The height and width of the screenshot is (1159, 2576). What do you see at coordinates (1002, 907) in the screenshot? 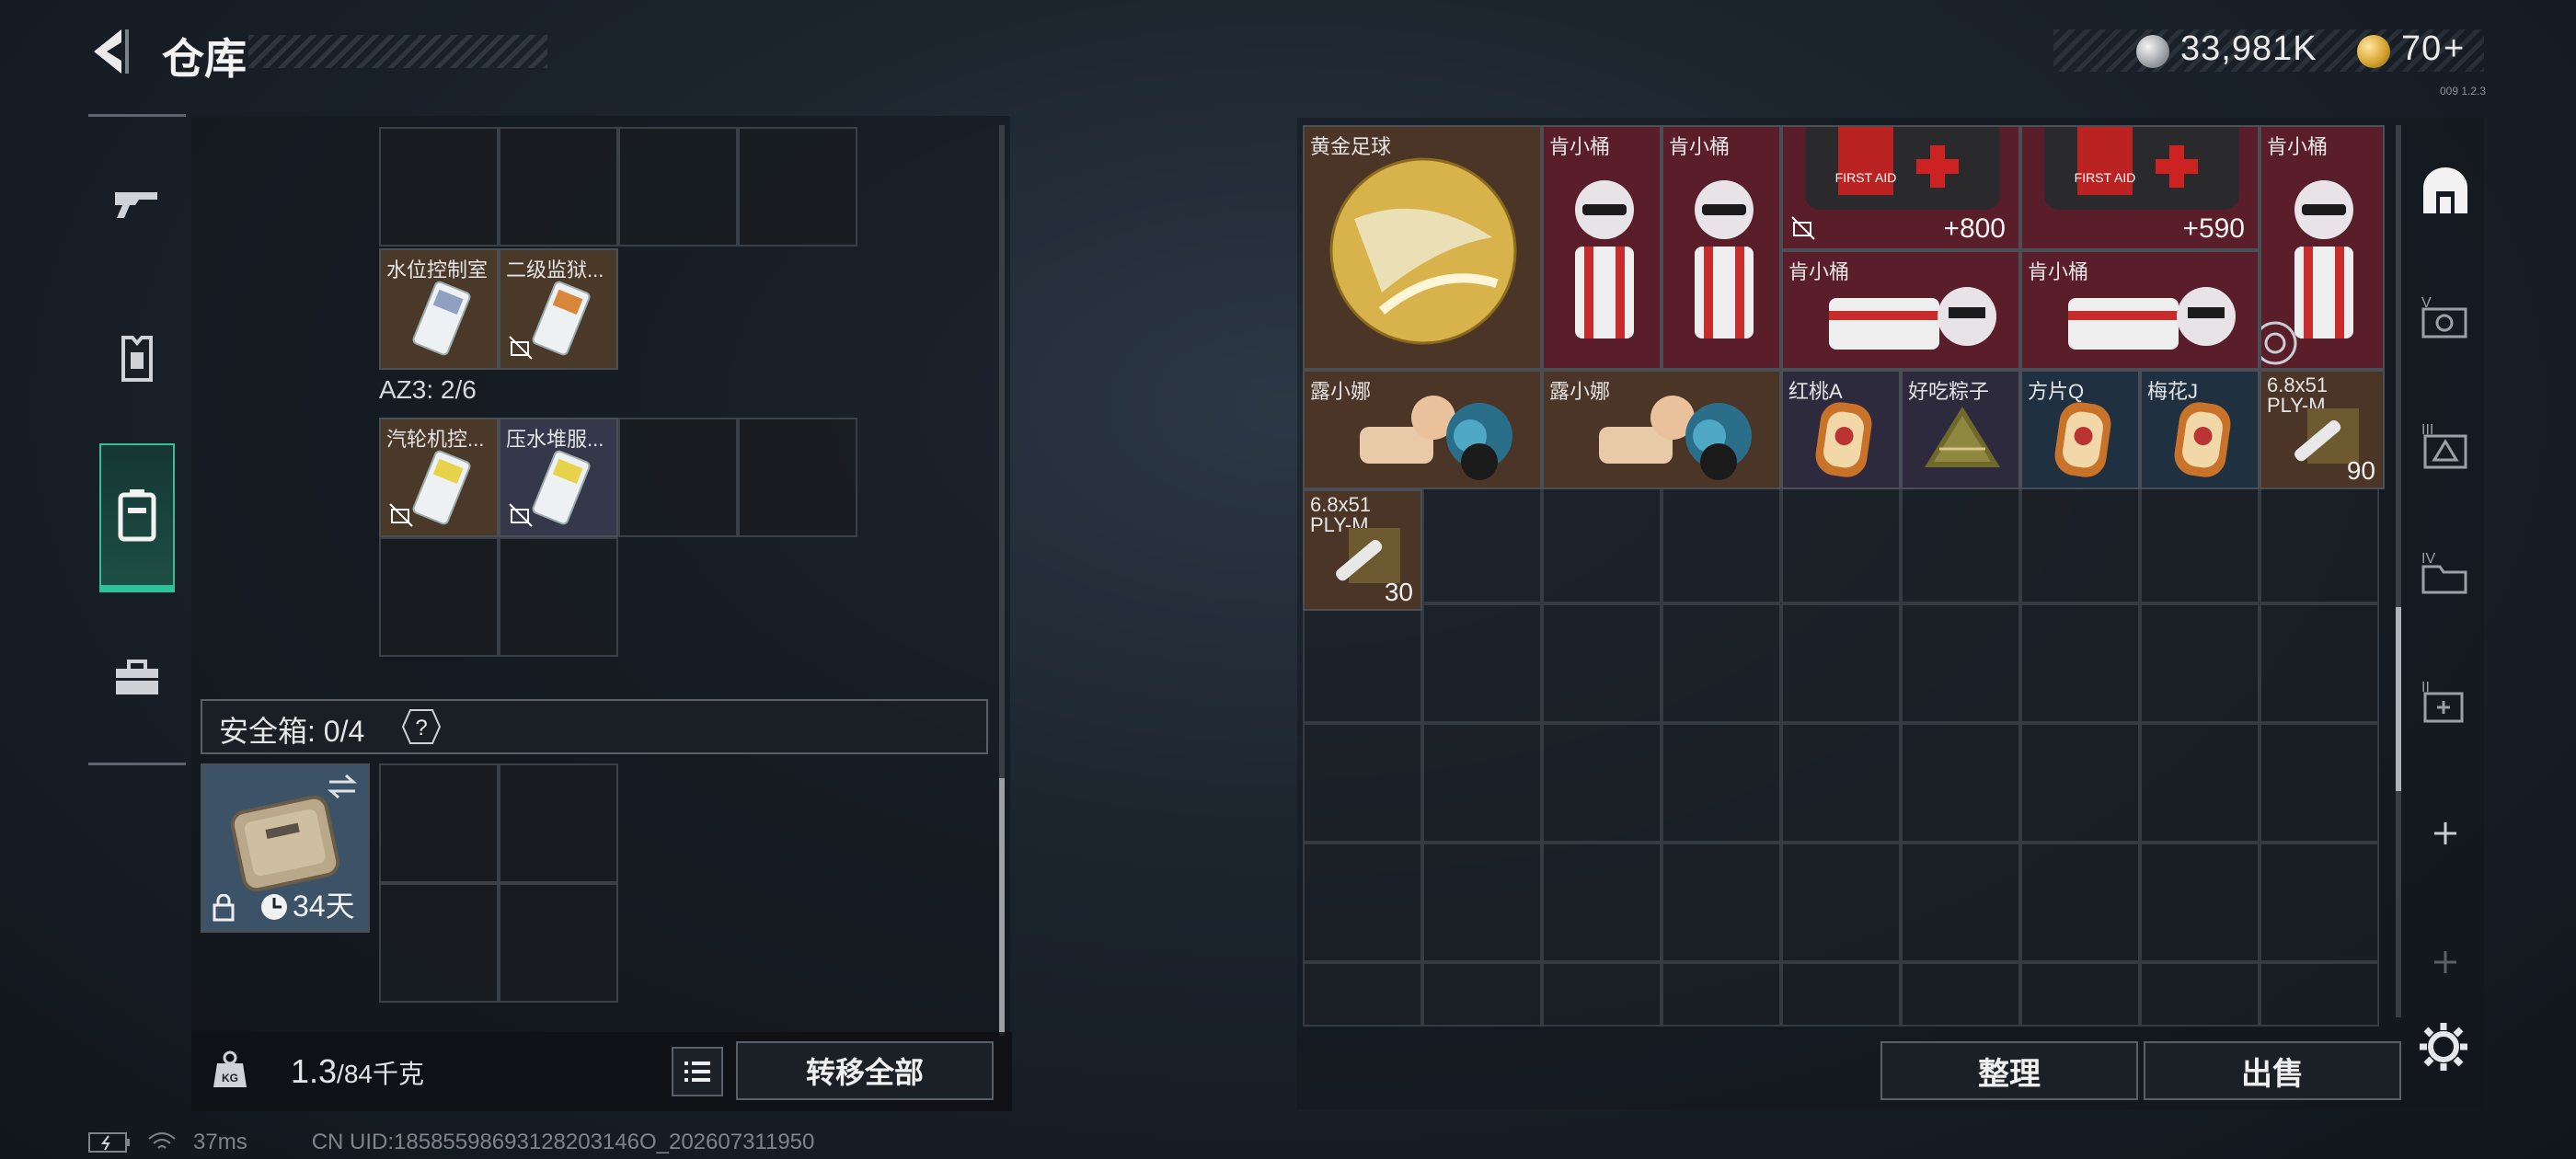
I see `left-scrollbar-thumb` at bounding box center [1002, 907].